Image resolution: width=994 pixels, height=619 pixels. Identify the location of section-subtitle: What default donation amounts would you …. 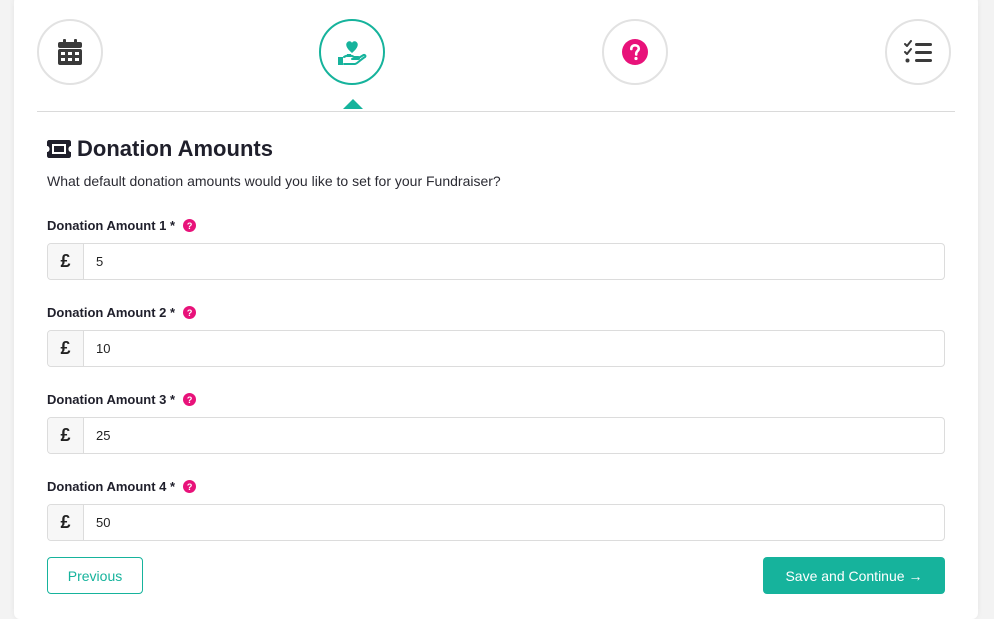
(274, 181).